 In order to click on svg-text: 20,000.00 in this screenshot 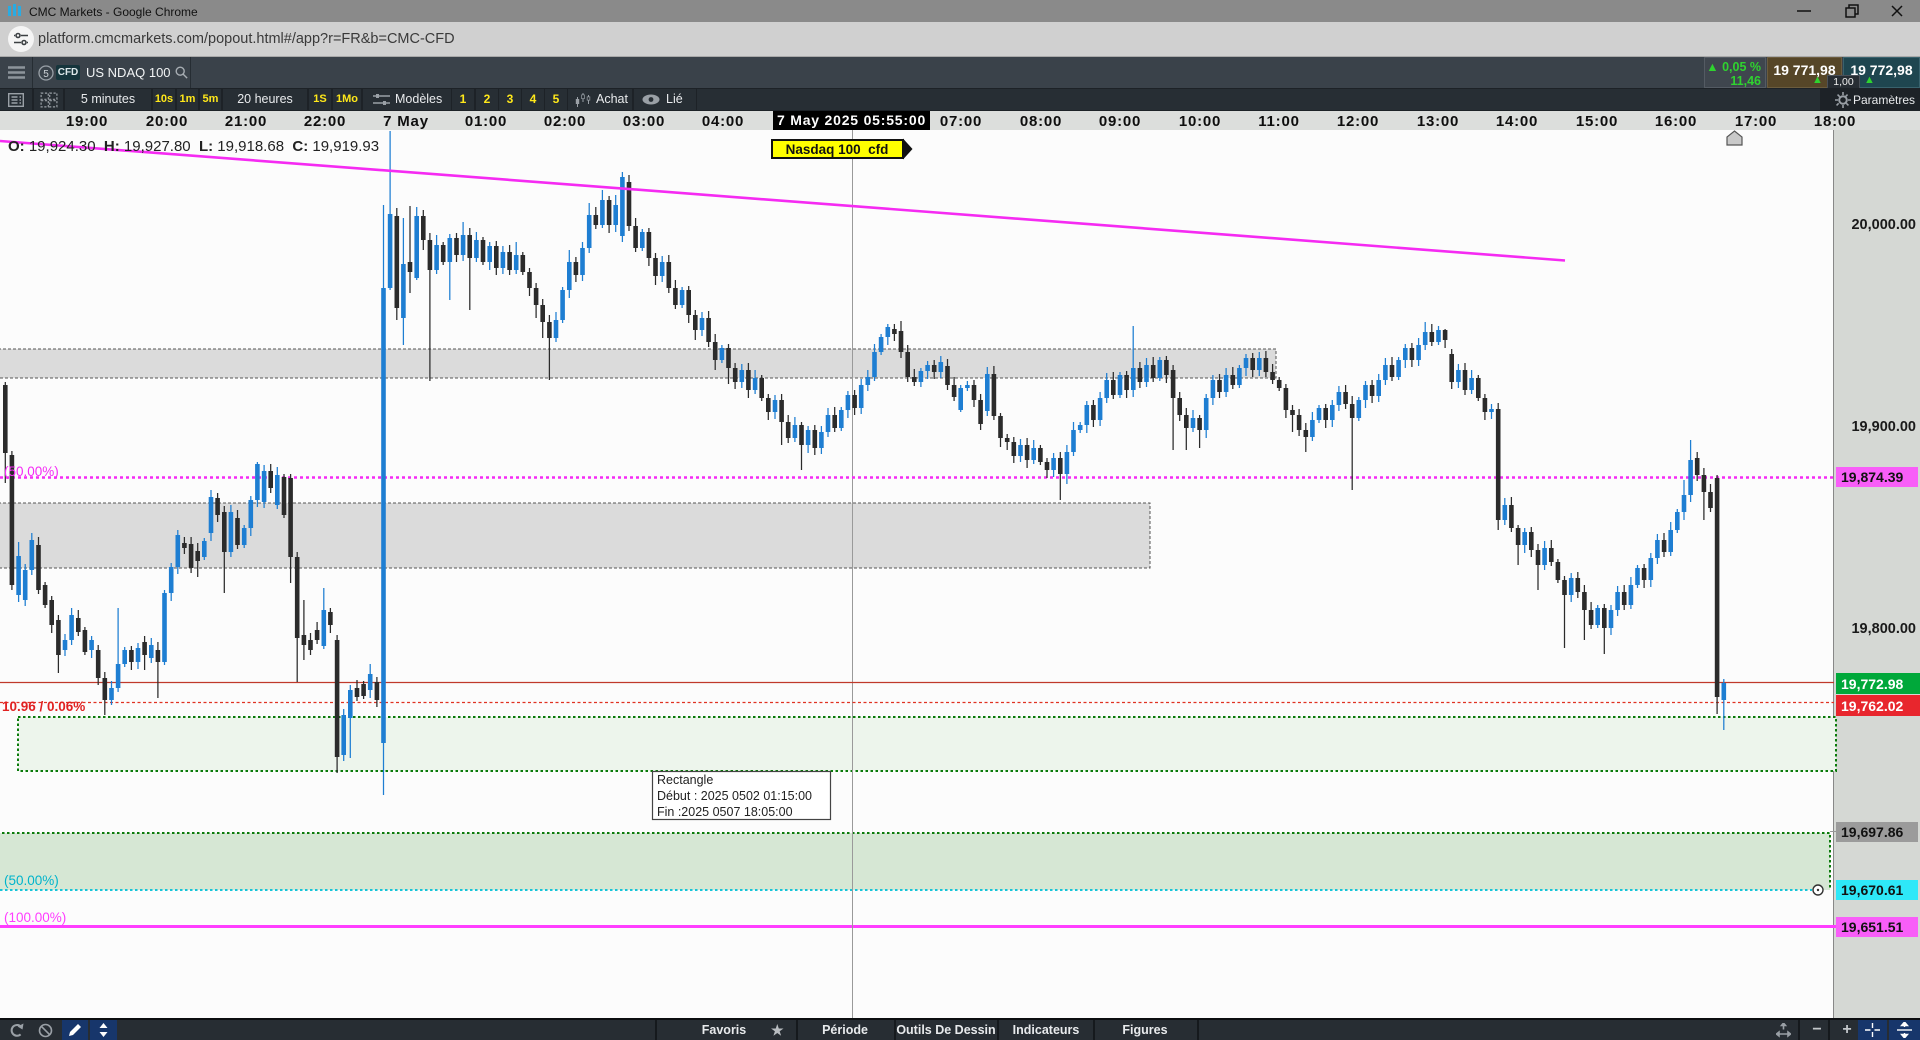, I will do `click(1883, 225)`.